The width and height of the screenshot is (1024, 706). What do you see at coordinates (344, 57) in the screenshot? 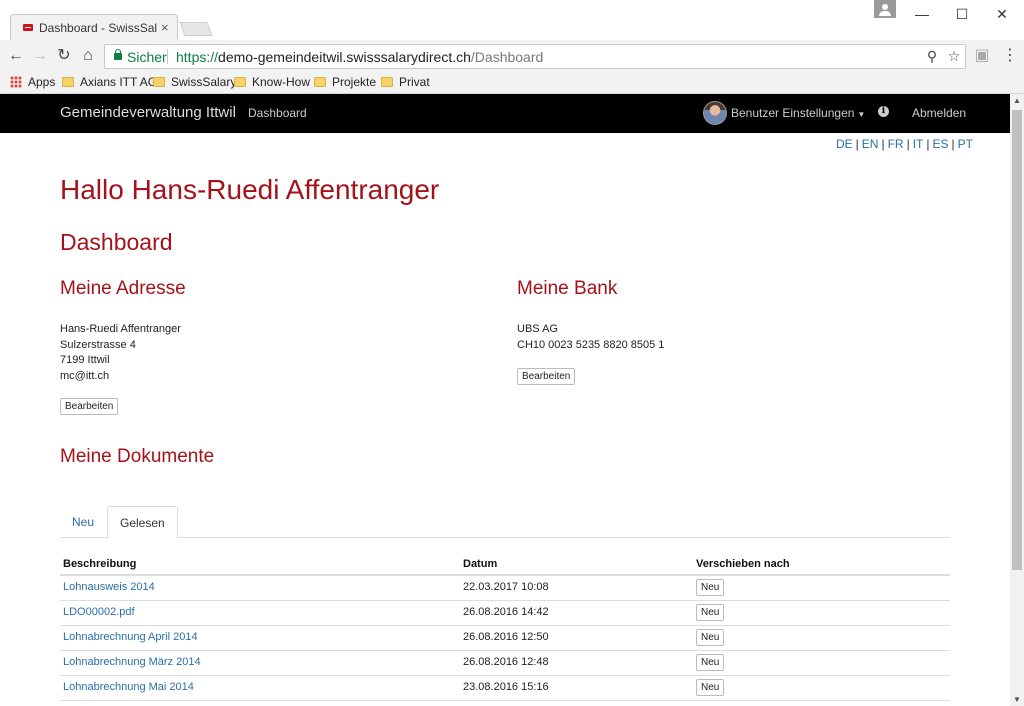
I see `url-host: demo-gemeindeitwil.swisssalarydirect.ch` at bounding box center [344, 57].